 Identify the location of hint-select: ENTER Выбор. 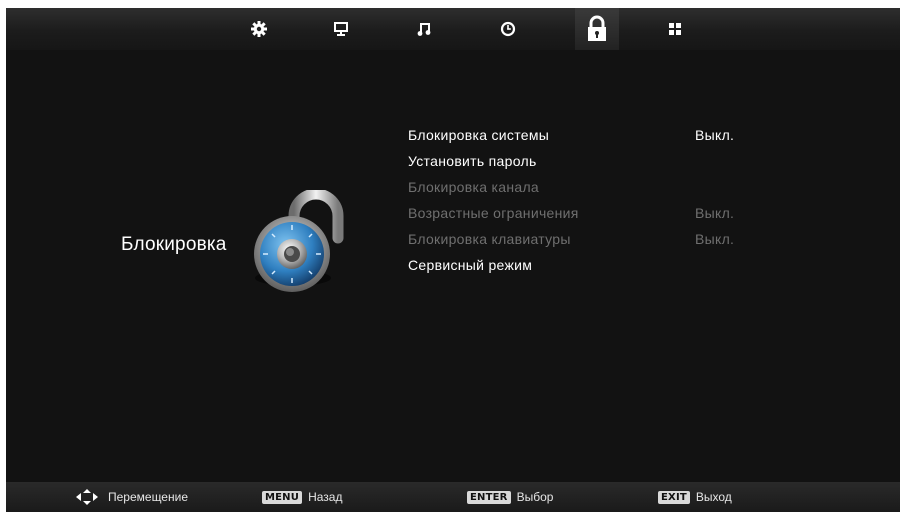
(510, 497).